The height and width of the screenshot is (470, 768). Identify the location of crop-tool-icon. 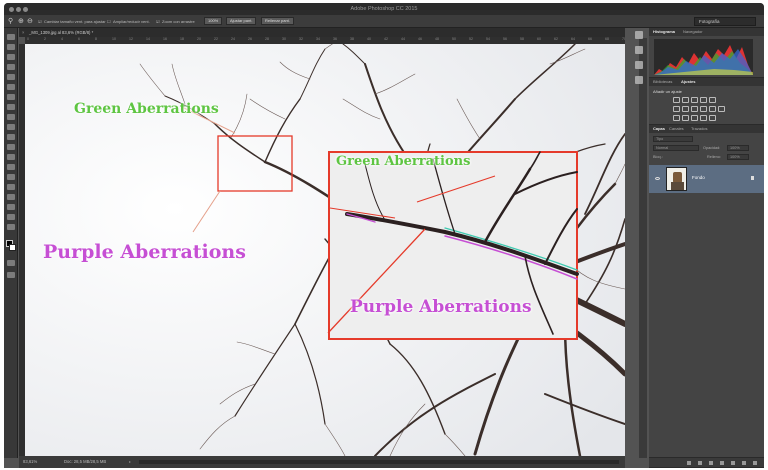
(11, 77).